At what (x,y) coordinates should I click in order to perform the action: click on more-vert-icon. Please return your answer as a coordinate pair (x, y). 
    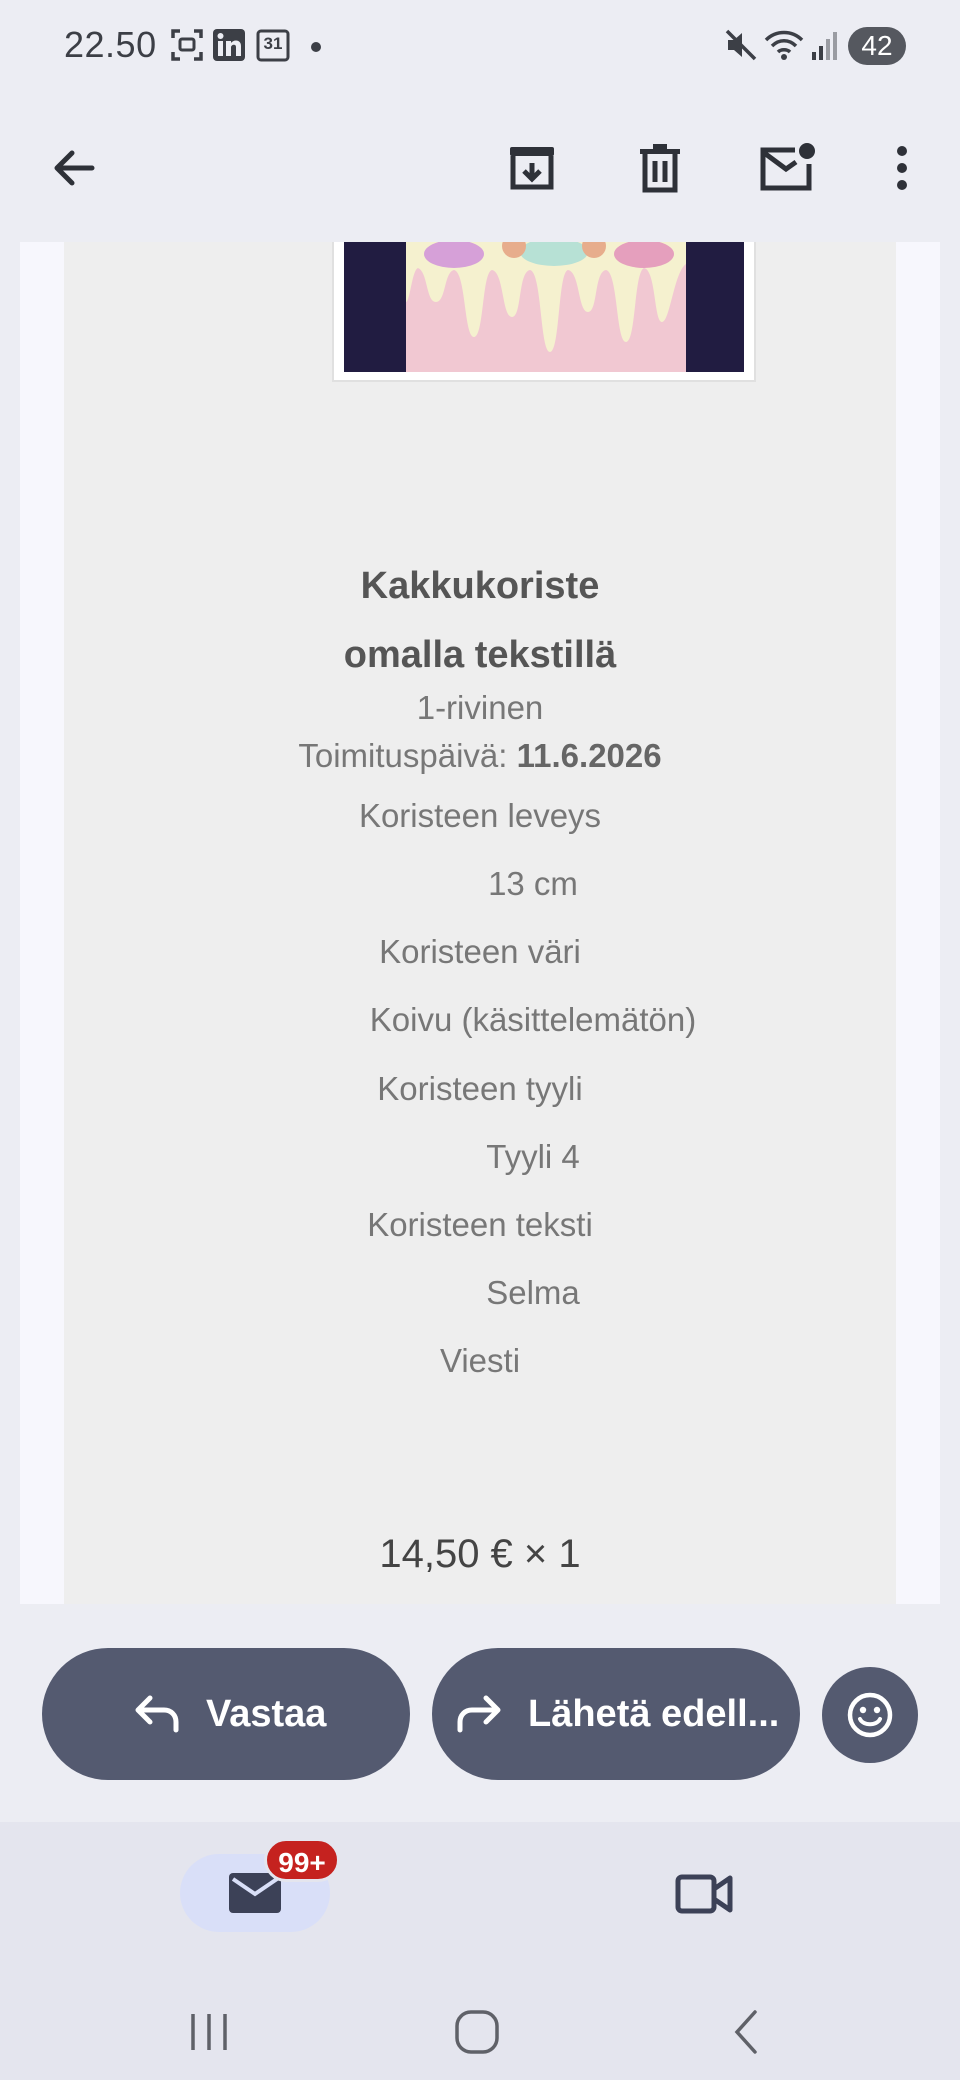
    Looking at the image, I should click on (902, 168).